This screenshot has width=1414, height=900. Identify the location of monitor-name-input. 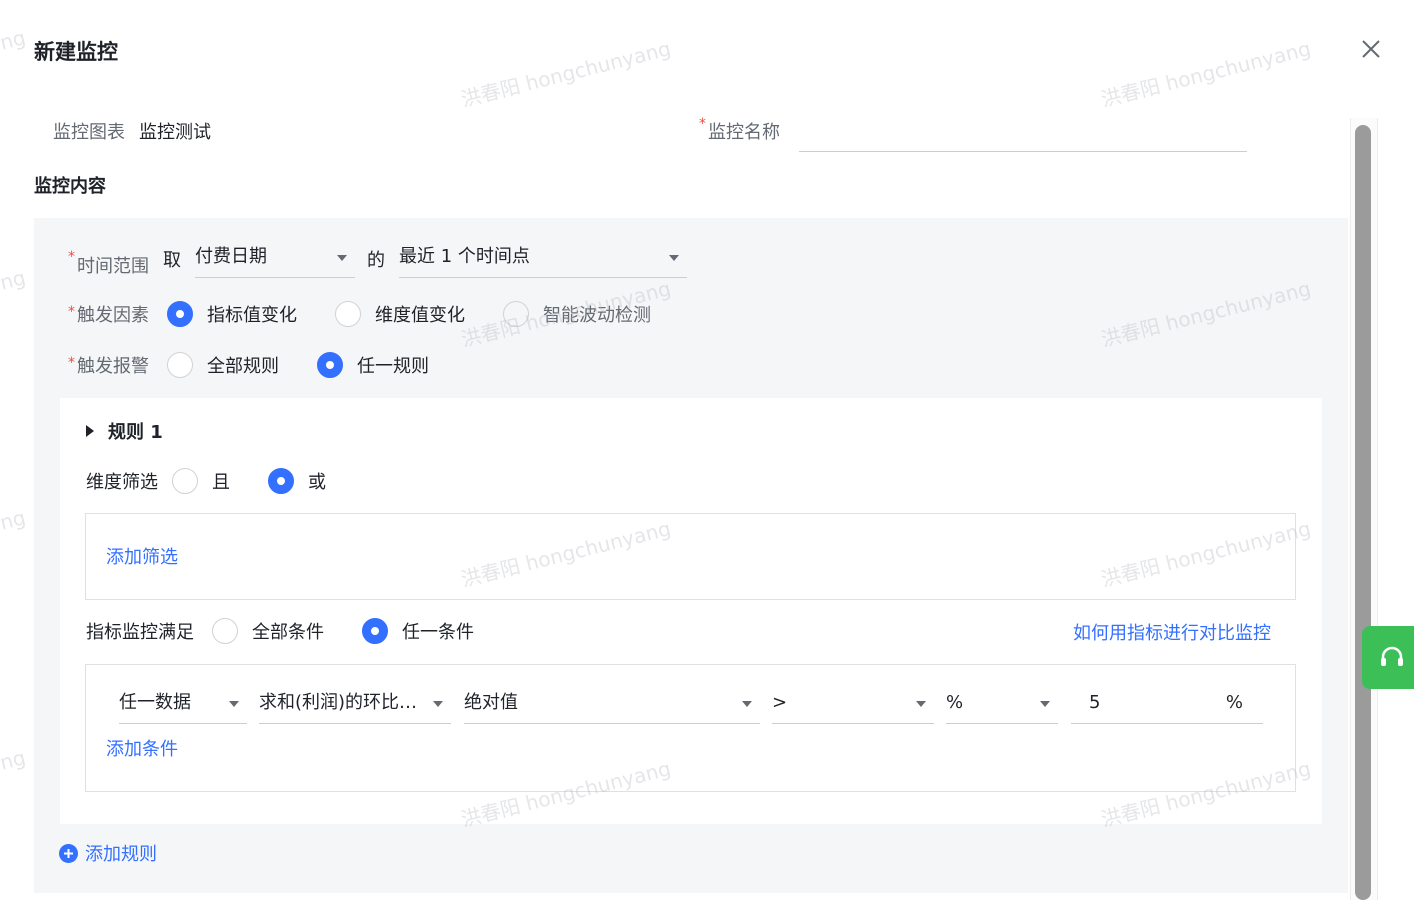
(1023, 133).